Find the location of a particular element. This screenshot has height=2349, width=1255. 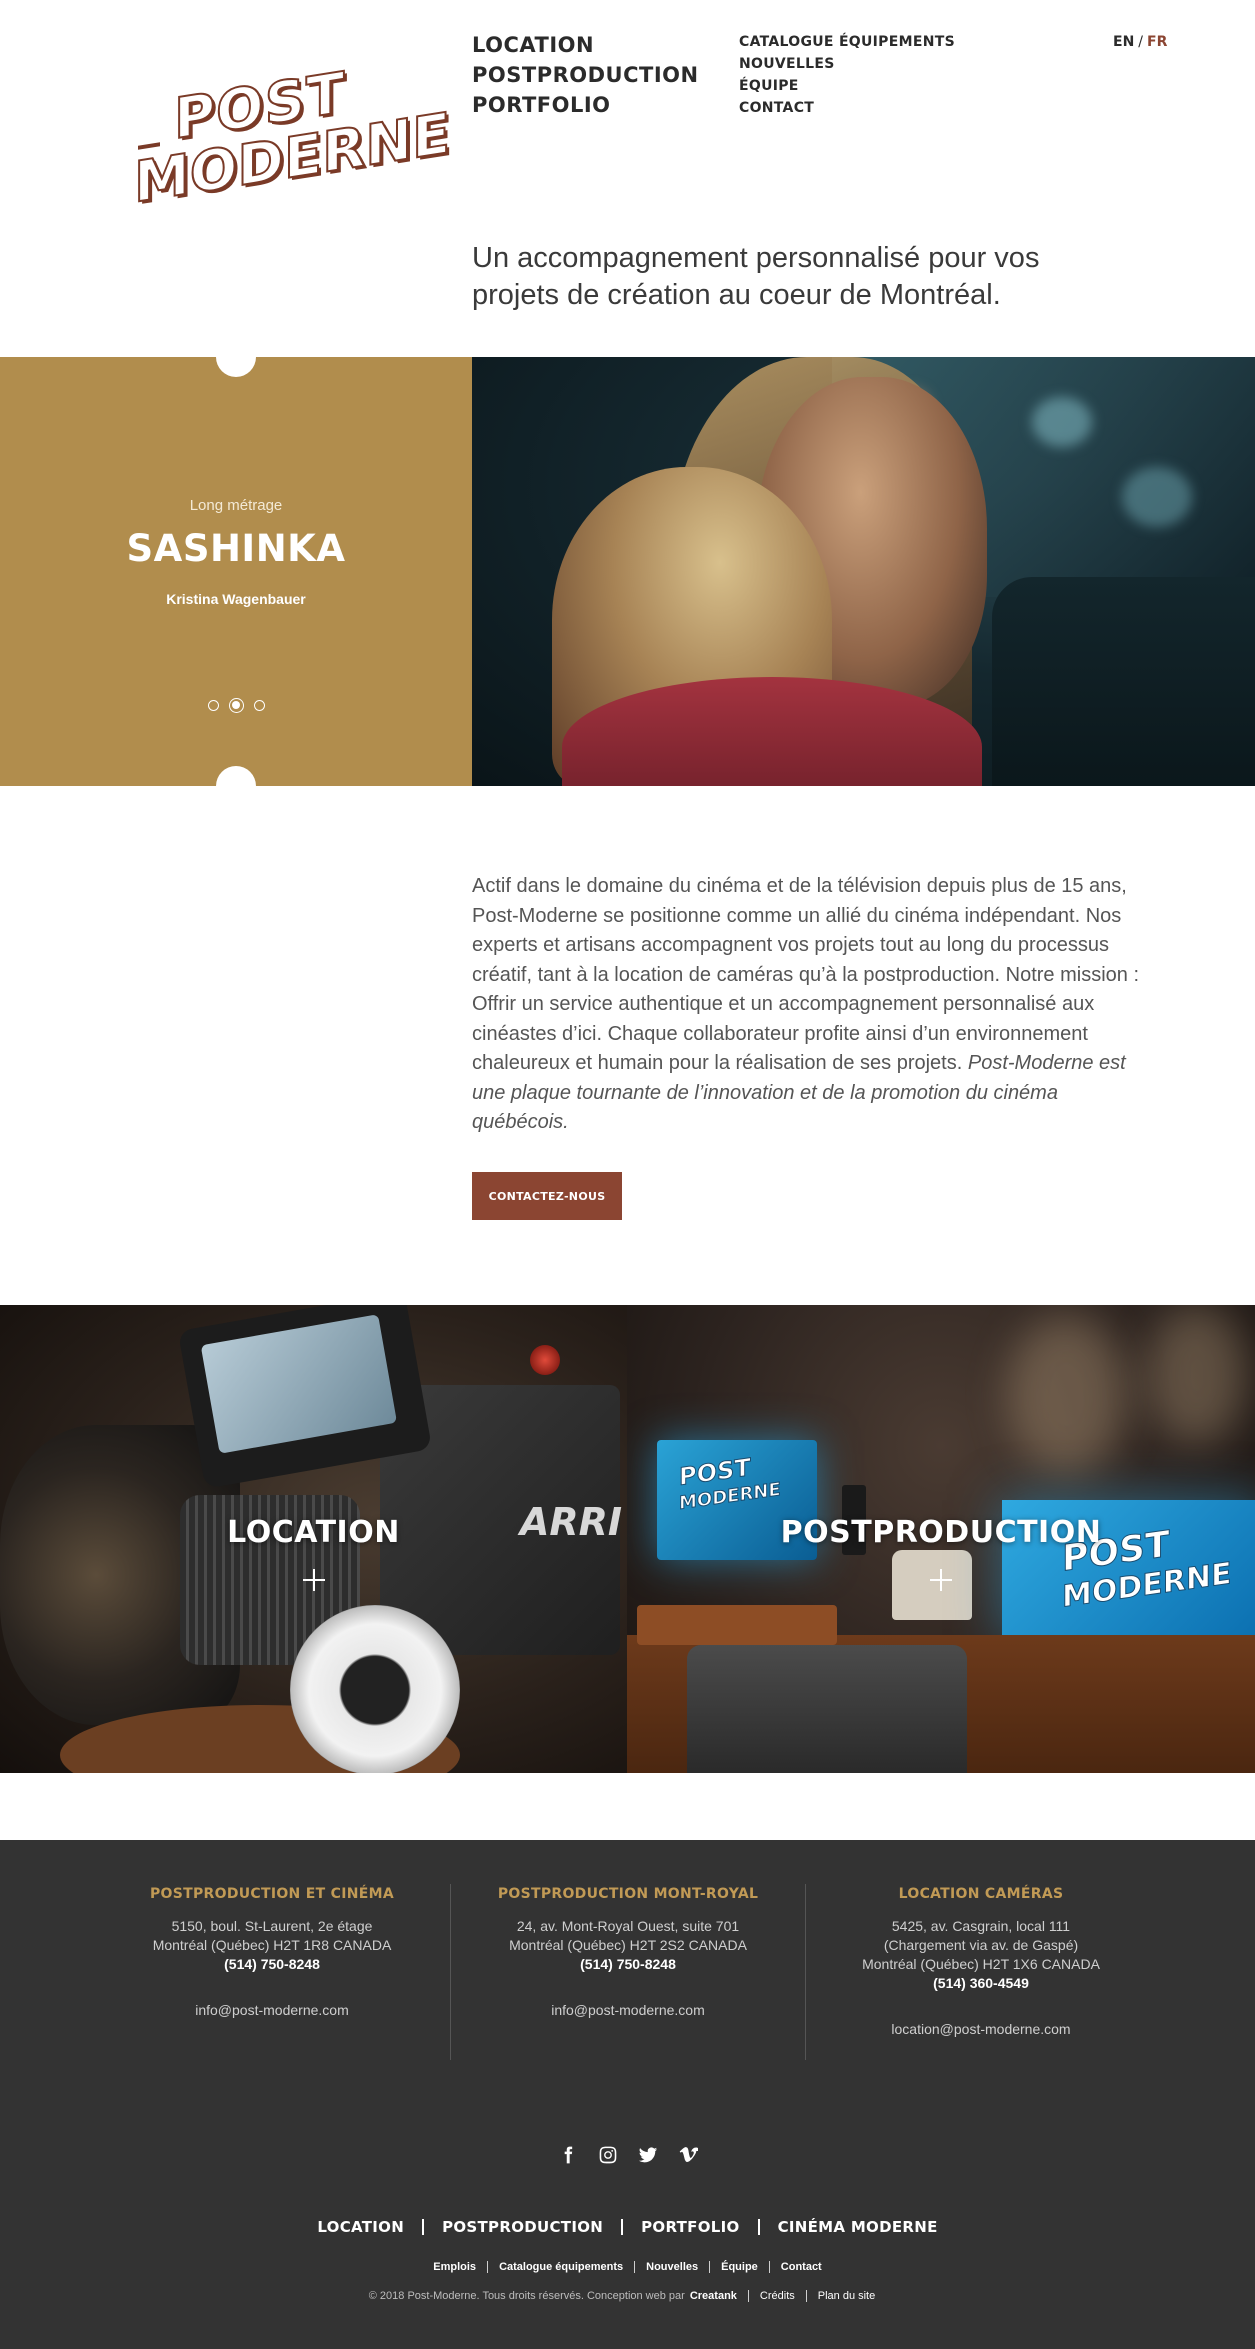

address-line: Montréal (Québec) H2T 1X6 CANADA is located at coordinates (981, 1964).